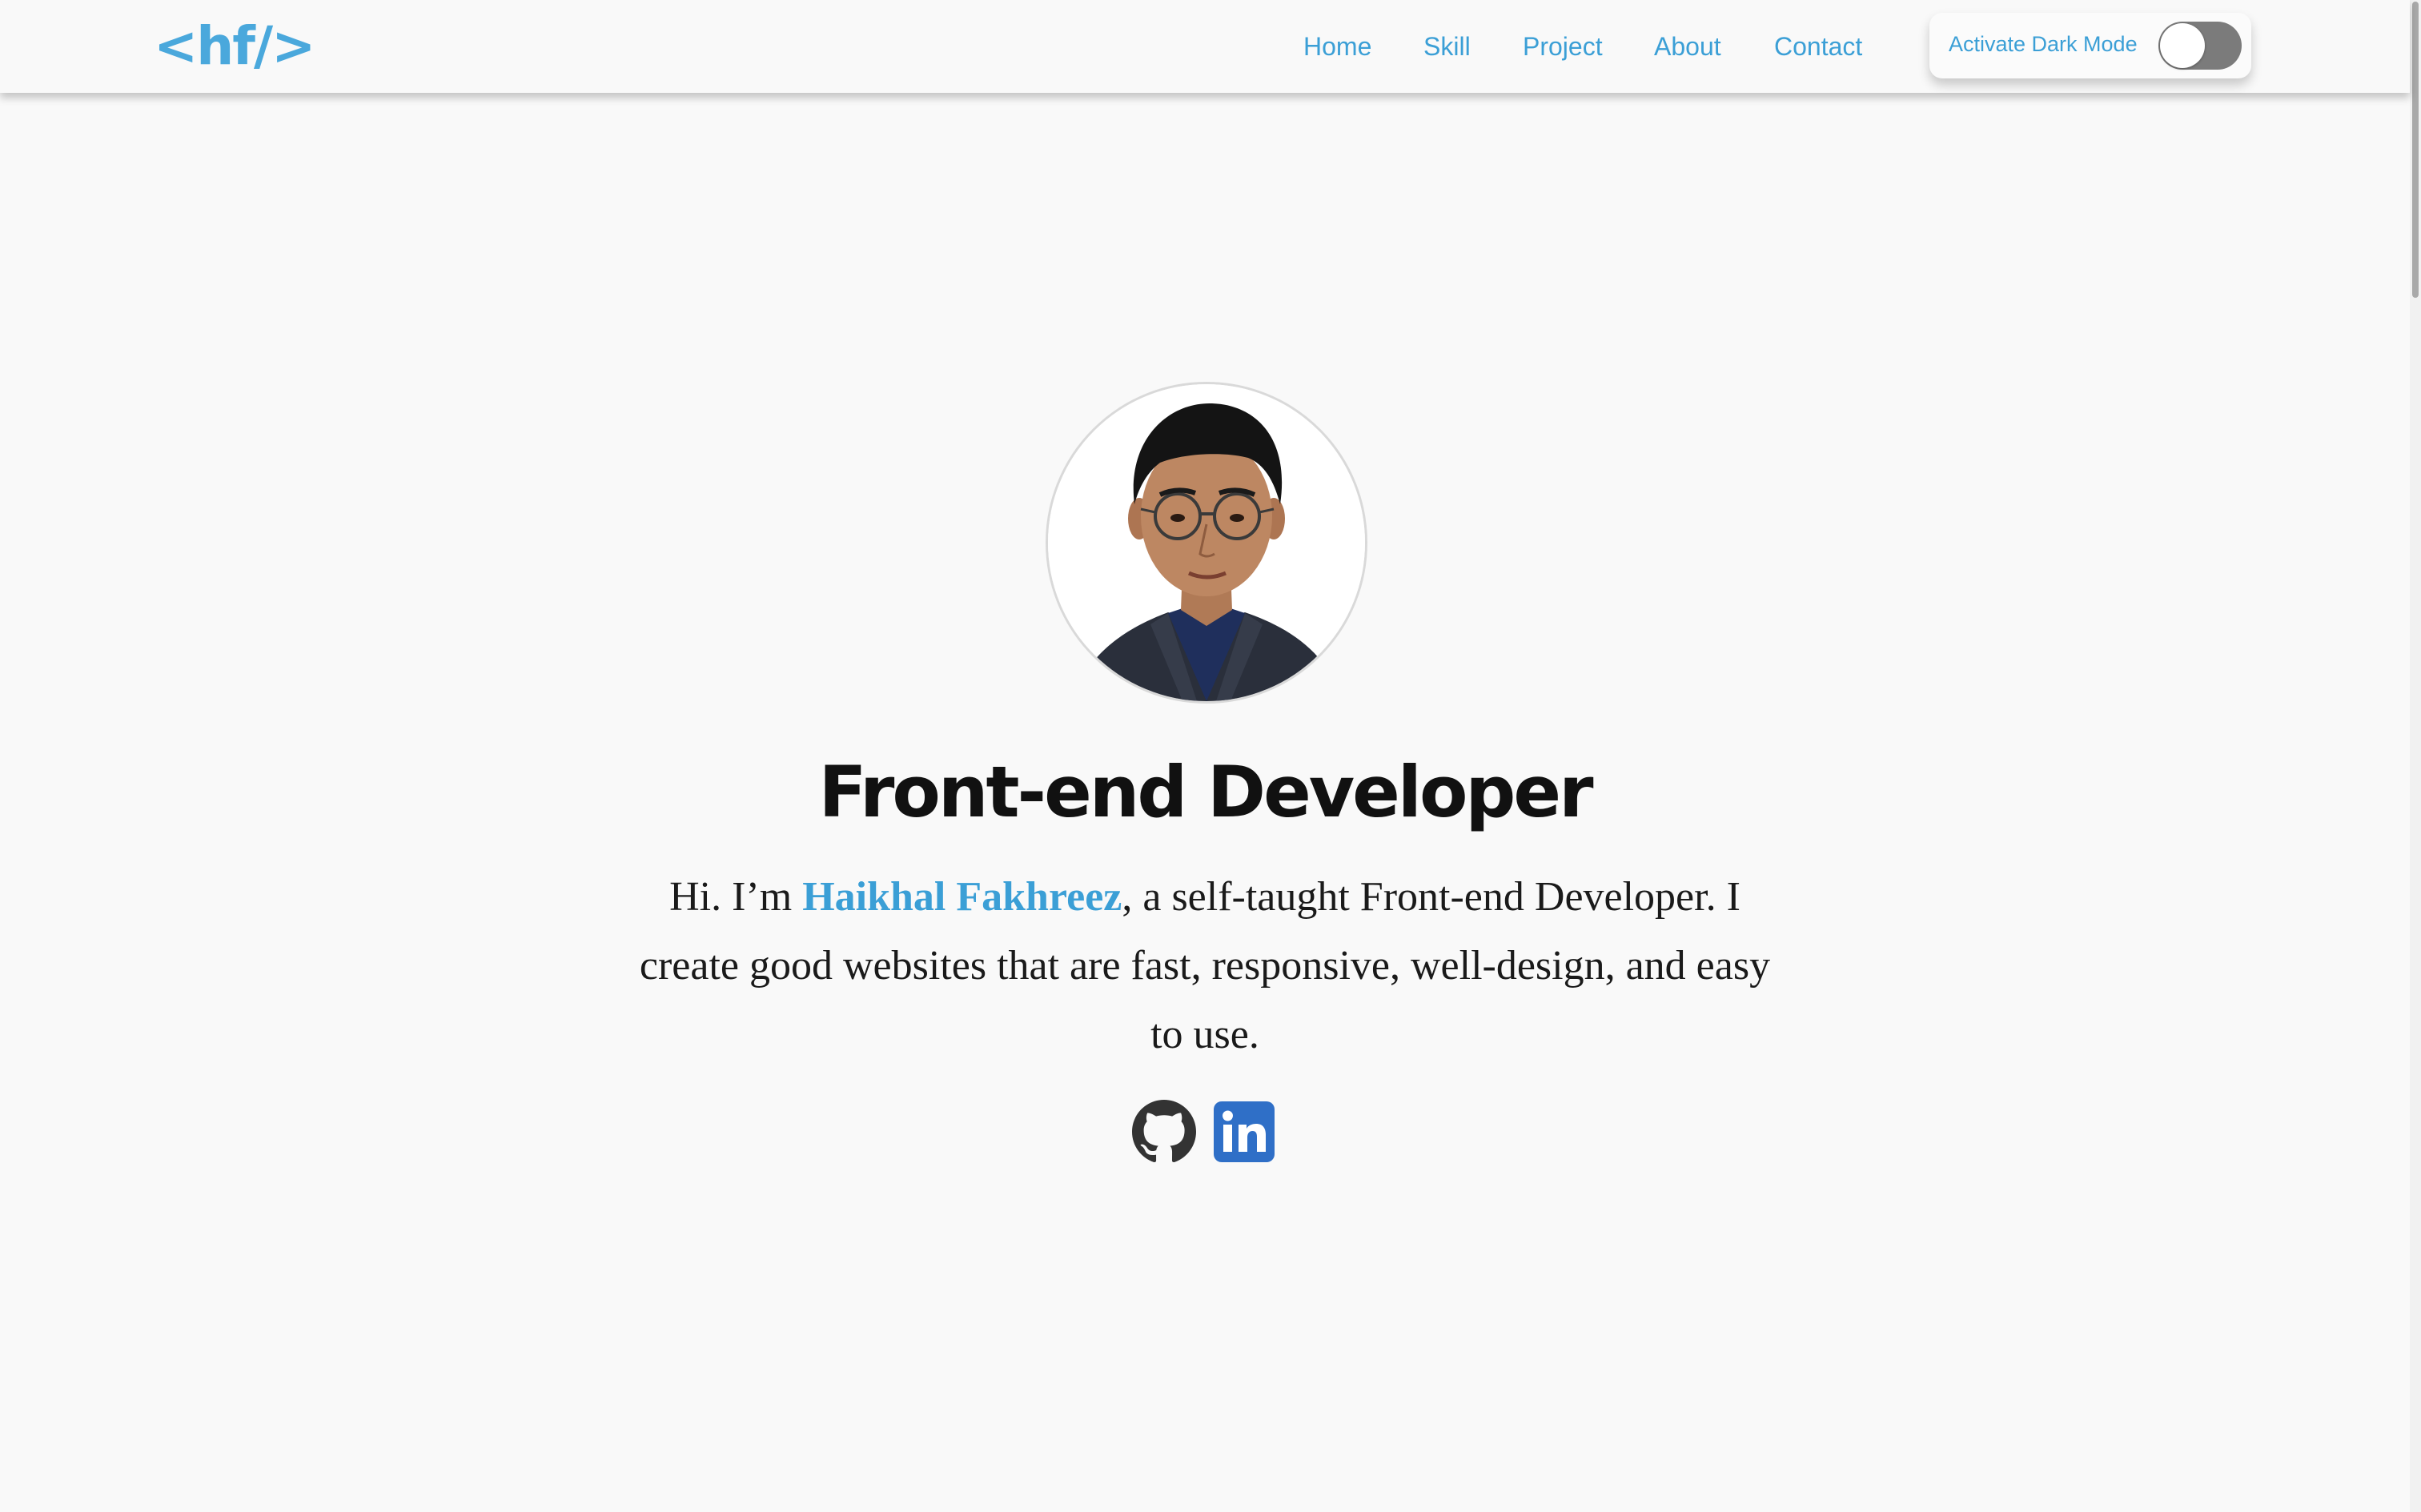 The height and width of the screenshot is (1512, 2421). Describe the element at coordinates (1337, 47) in the screenshot. I see `nav-home-link: Home` at that location.